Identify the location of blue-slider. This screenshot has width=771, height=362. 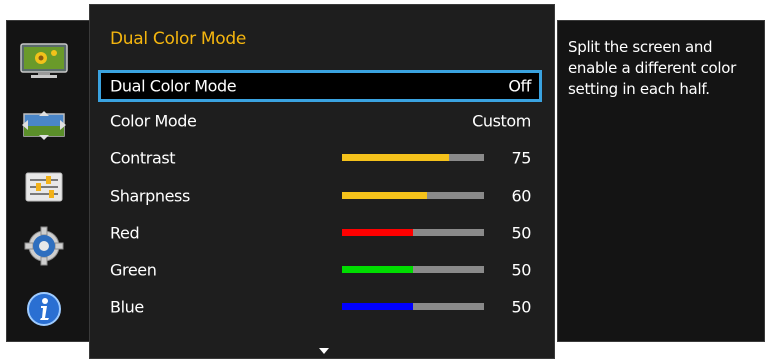
(413, 306).